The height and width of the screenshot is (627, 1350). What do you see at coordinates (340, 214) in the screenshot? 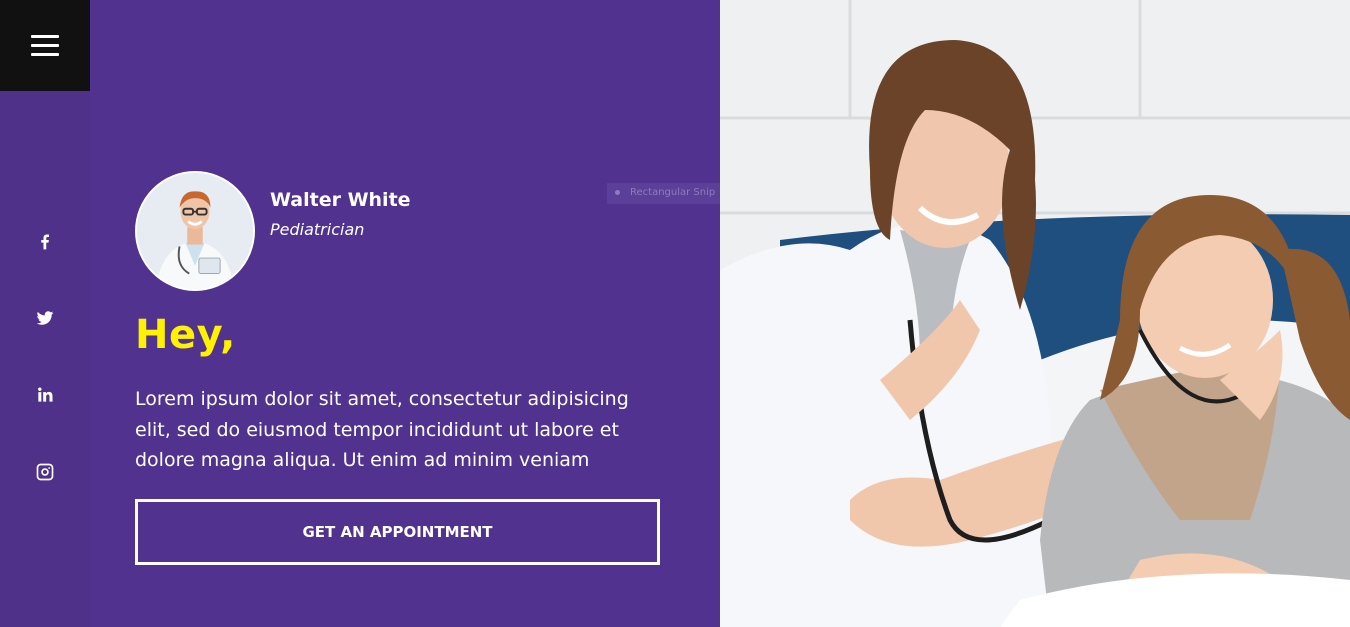
I see `profile-text: Walter White Pediatrician` at bounding box center [340, 214].